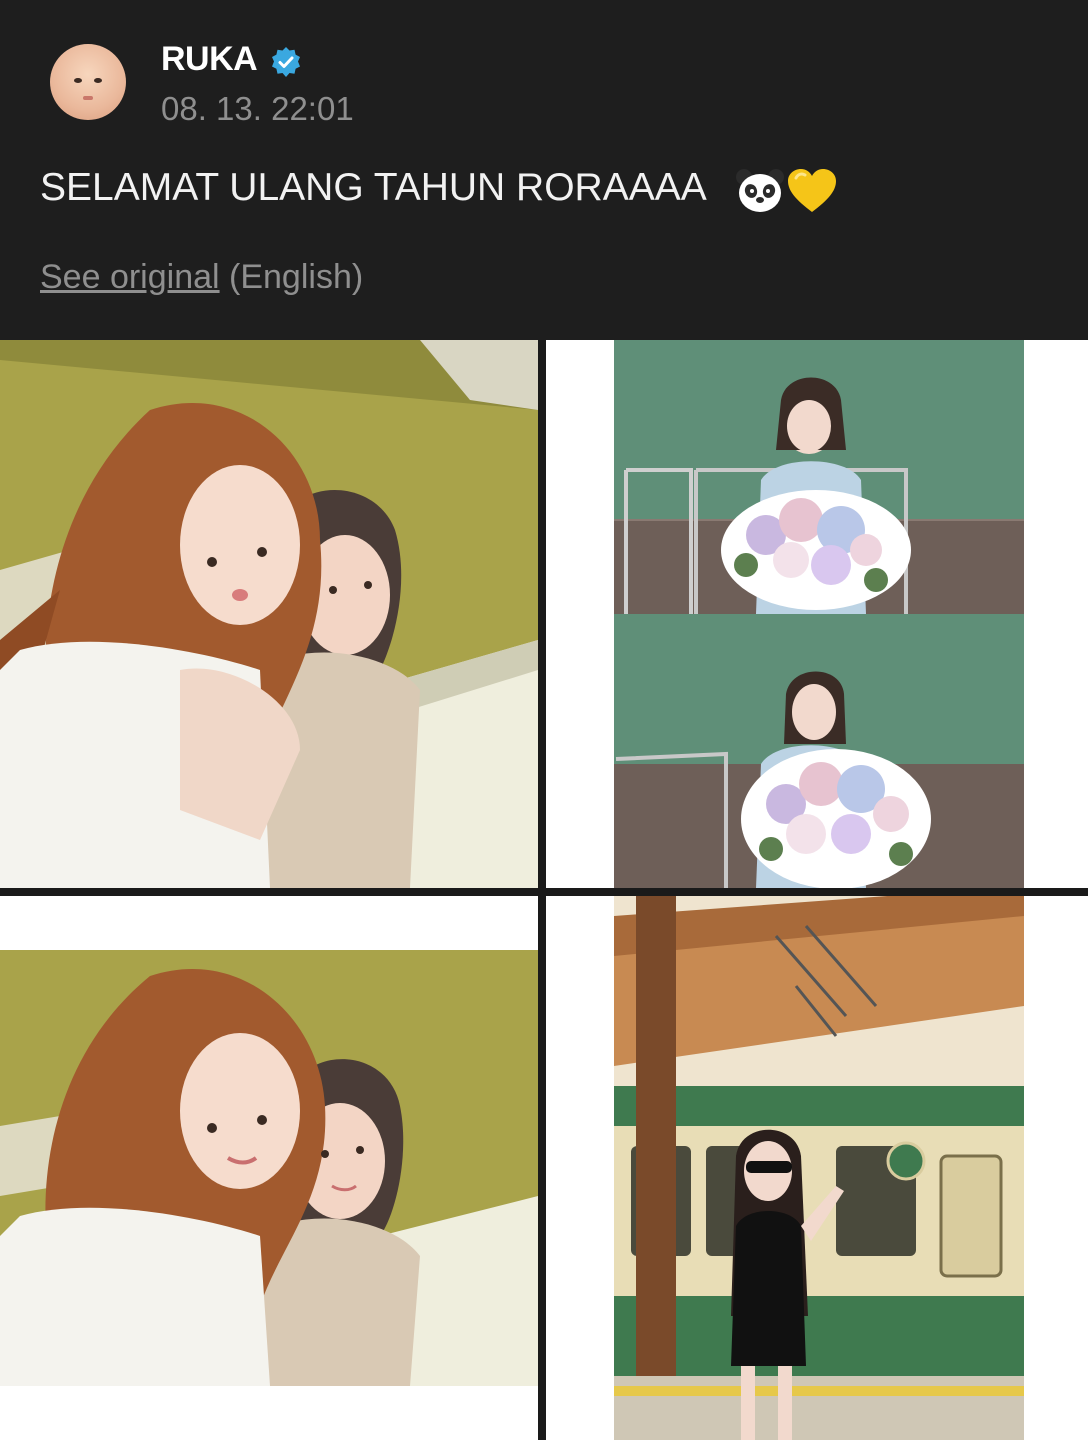 Image resolution: width=1088 pixels, height=1440 pixels. I want to click on verified-badge-icon, so click(286, 62).